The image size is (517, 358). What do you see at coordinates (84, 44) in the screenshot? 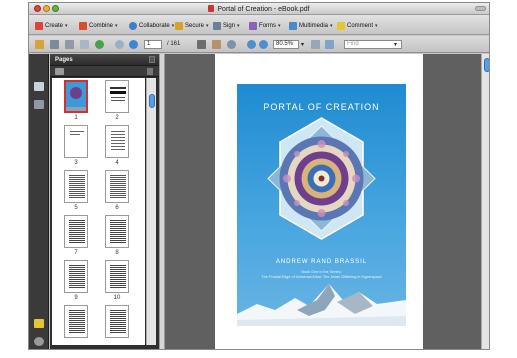
I see `email-icon` at bounding box center [84, 44].